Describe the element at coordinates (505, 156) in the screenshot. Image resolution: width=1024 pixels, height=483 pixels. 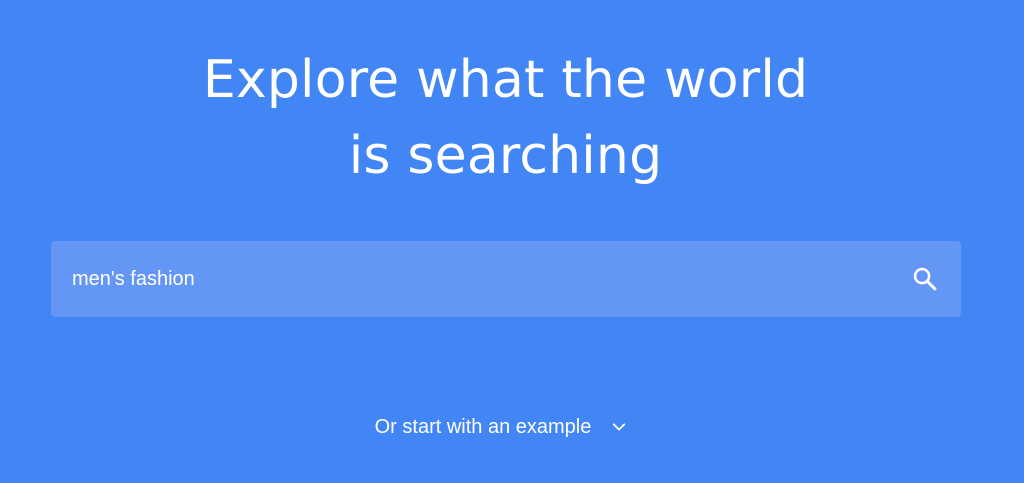
I see `page-title-line-2: is searching` at that location.